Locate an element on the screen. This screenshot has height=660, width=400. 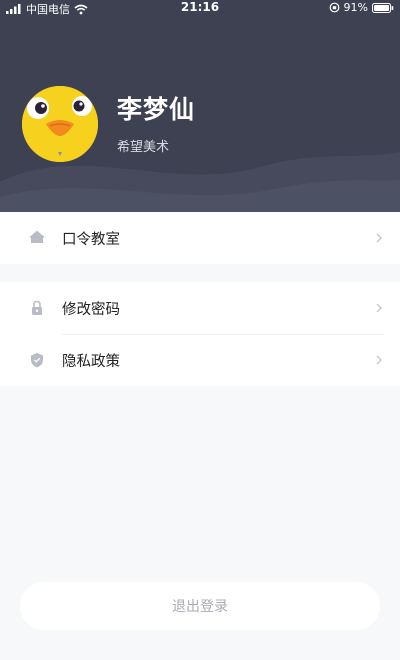
orientation-lock-icon is located at coordinates (334, 7).